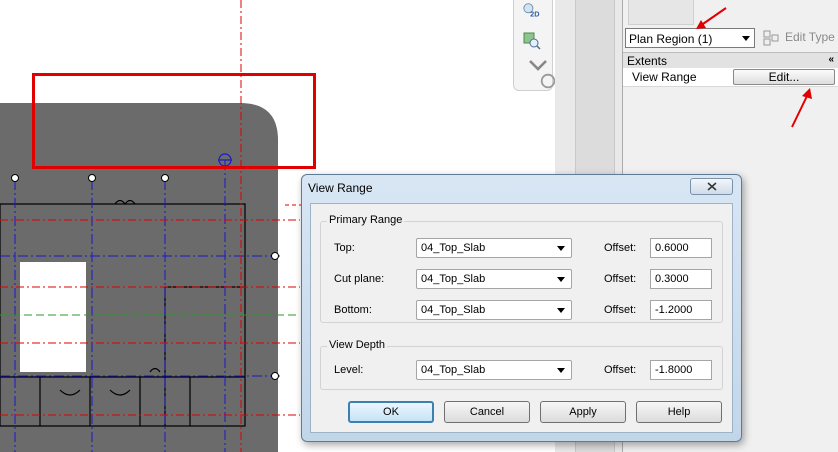 The image size is (838, 452). What do you see at coordinates (831, 59) in the screenshot?
I see `collapse-icon: «` at bounding box center [831, 59].